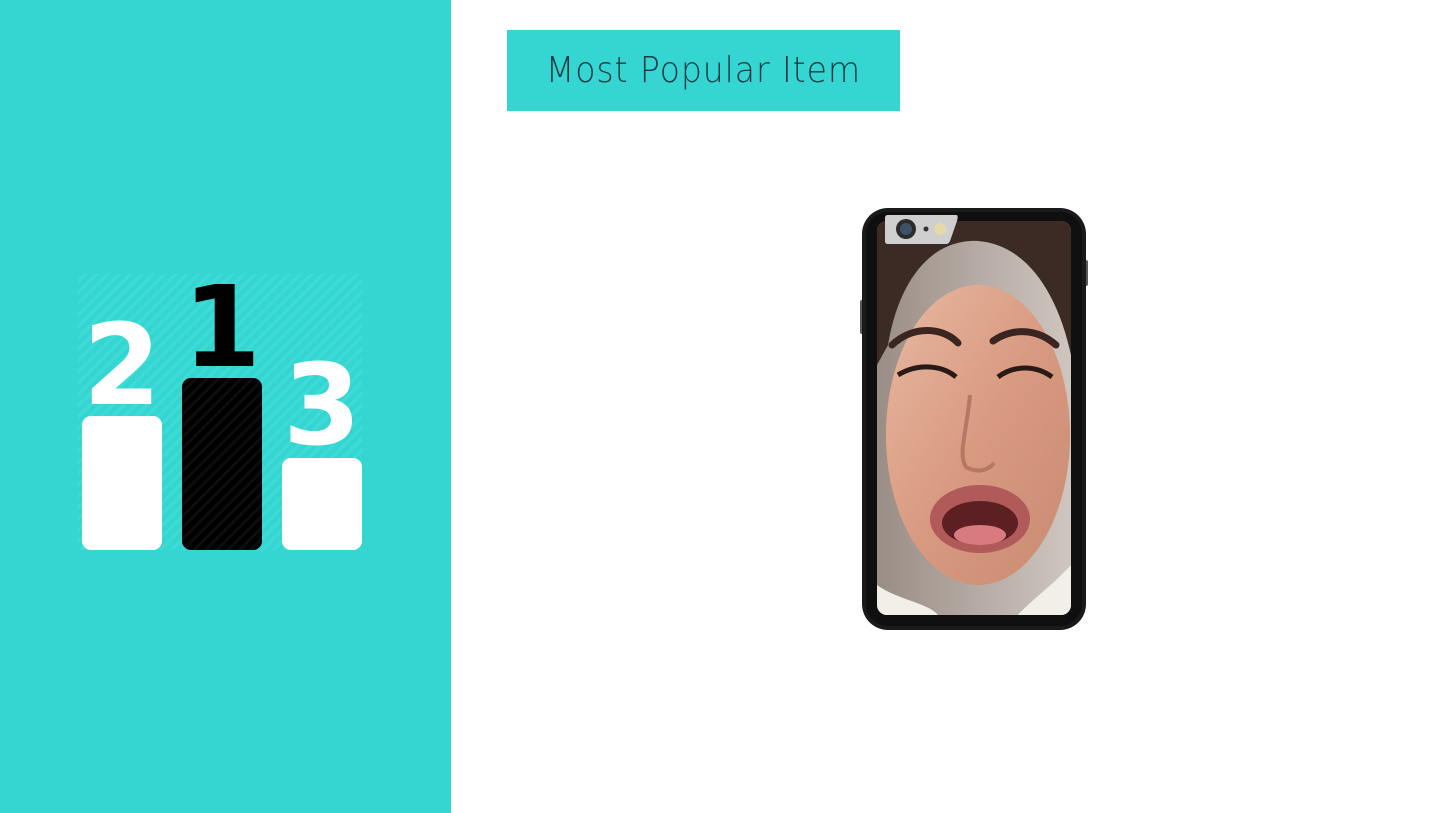  Describe the element at coordinates (122, 483) in the screenshot. I see `podium-block-second` at that location.